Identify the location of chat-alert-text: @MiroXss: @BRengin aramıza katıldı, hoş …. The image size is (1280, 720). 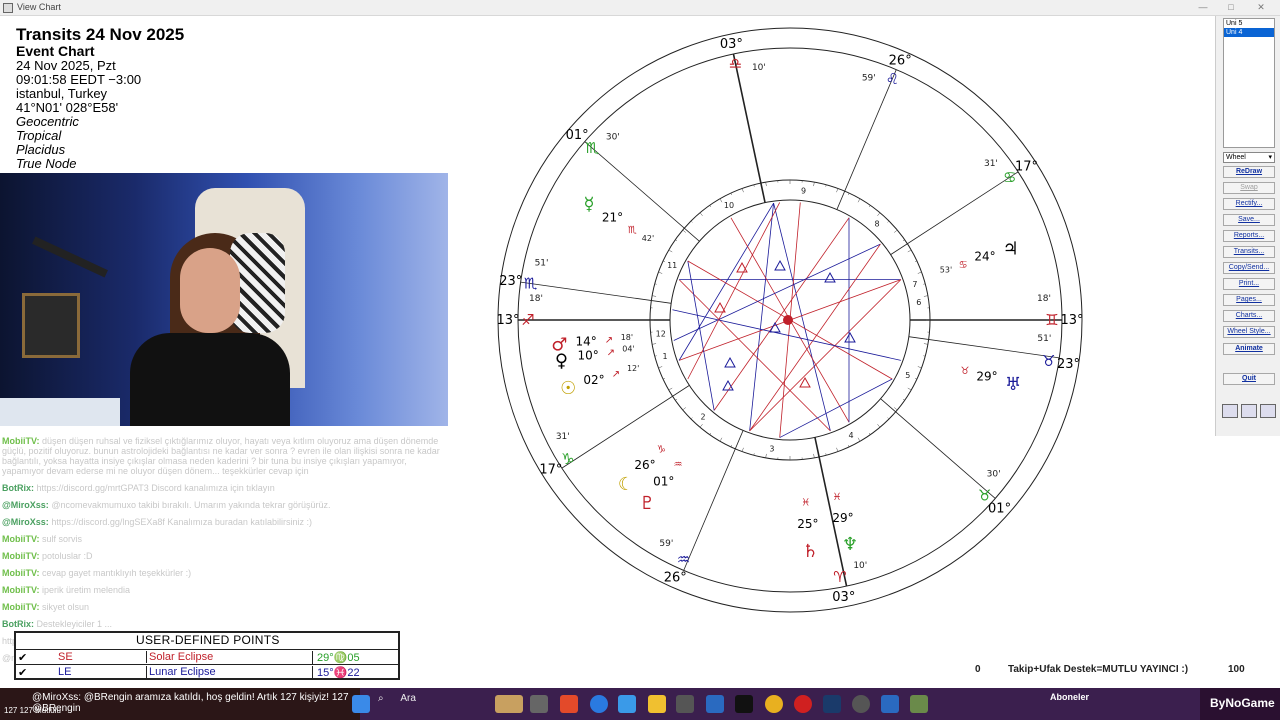
(190, 703).